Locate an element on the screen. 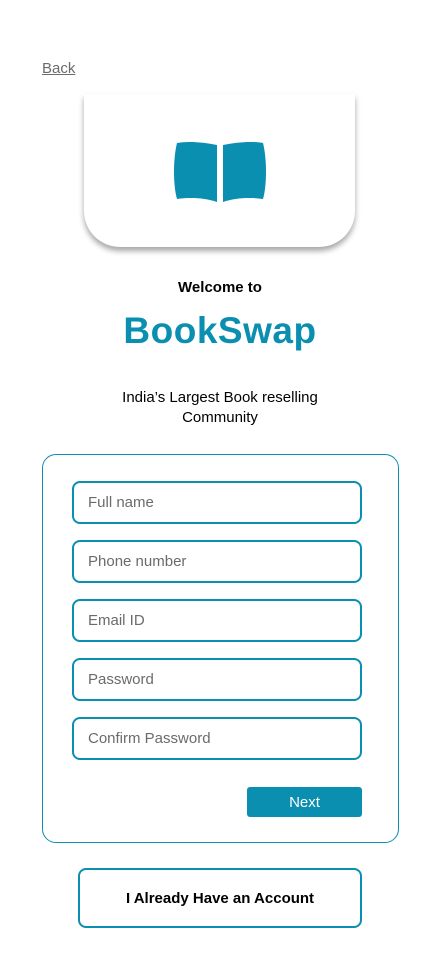 This screenshot has width=440, height=956. welcome-text: Welcome to is located at coordinates (220, 287).